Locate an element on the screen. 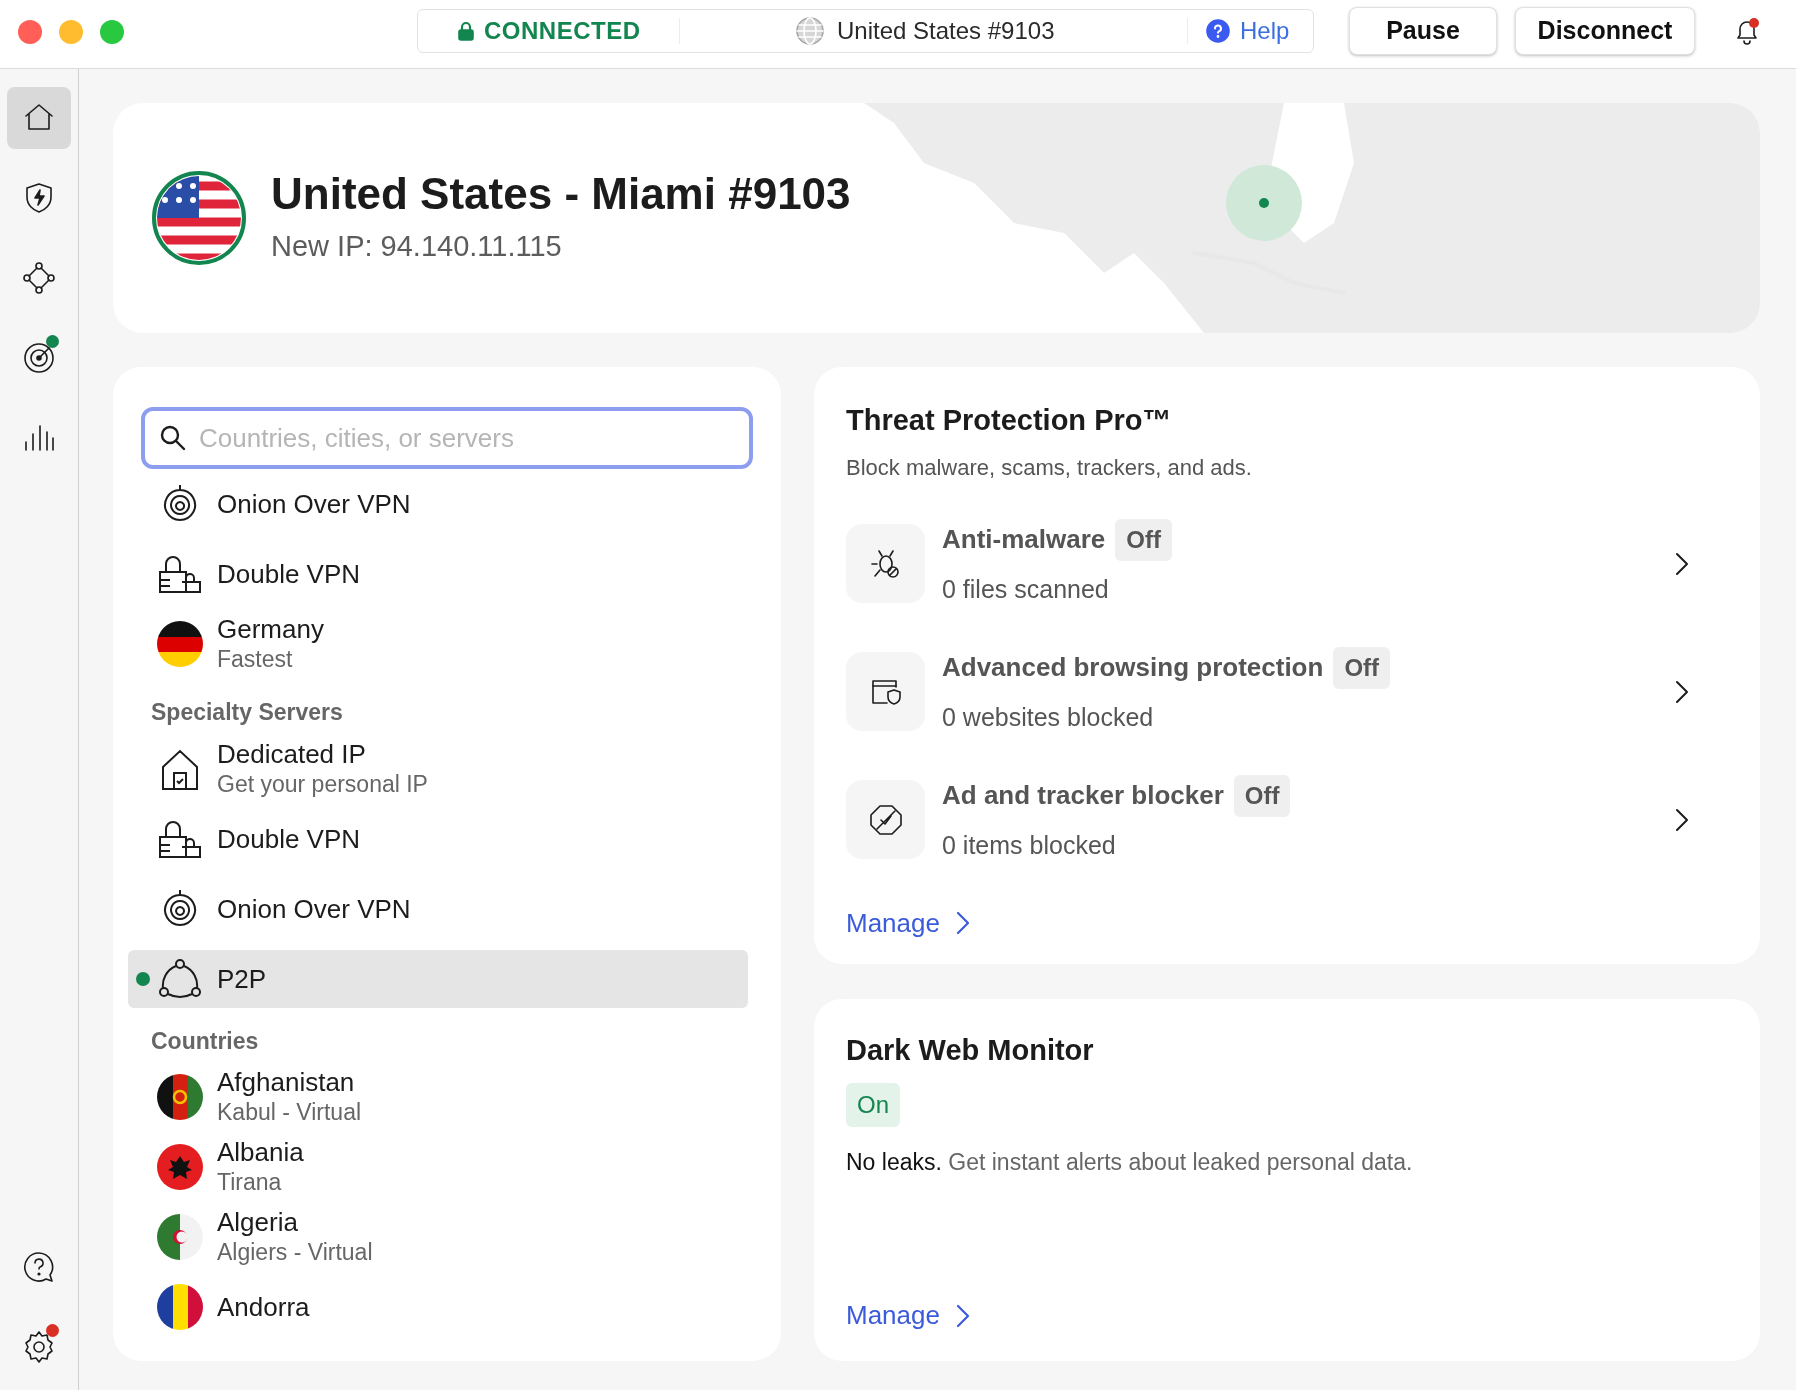  feature-detail: 0 files scanned is located at coordinates (1026, 589).